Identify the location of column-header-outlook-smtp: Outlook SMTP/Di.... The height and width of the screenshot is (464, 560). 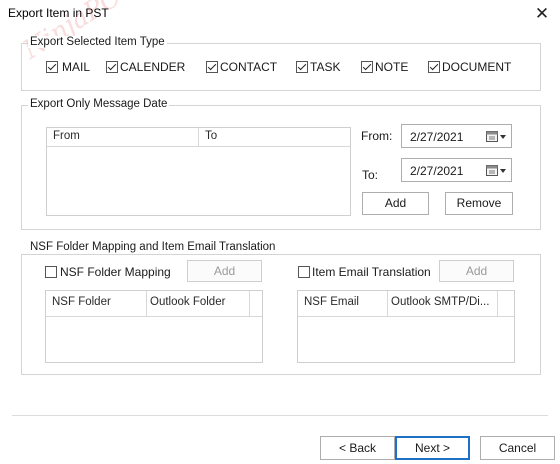
(443, 302).